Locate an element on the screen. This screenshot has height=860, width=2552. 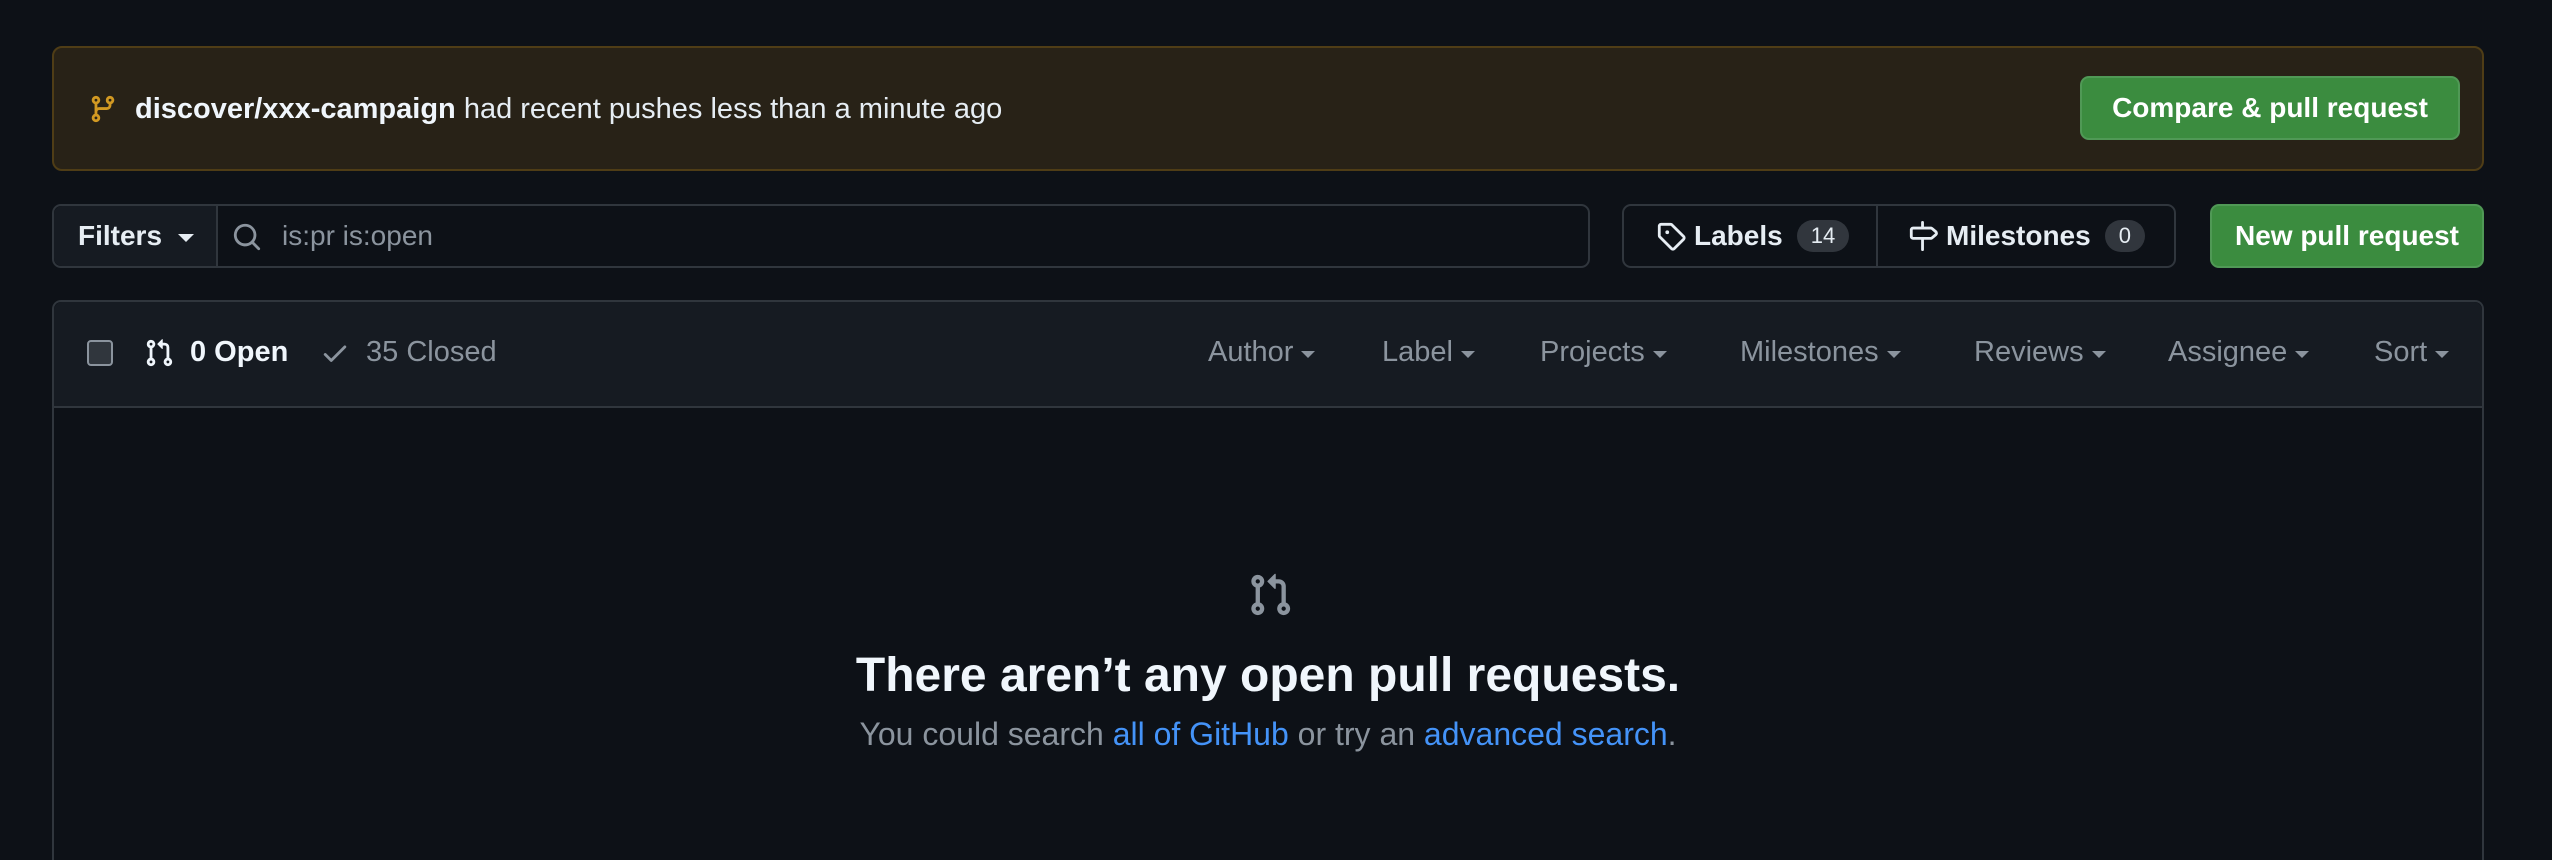
search-filter-bar: Filters is located at coordinates (821, 236).